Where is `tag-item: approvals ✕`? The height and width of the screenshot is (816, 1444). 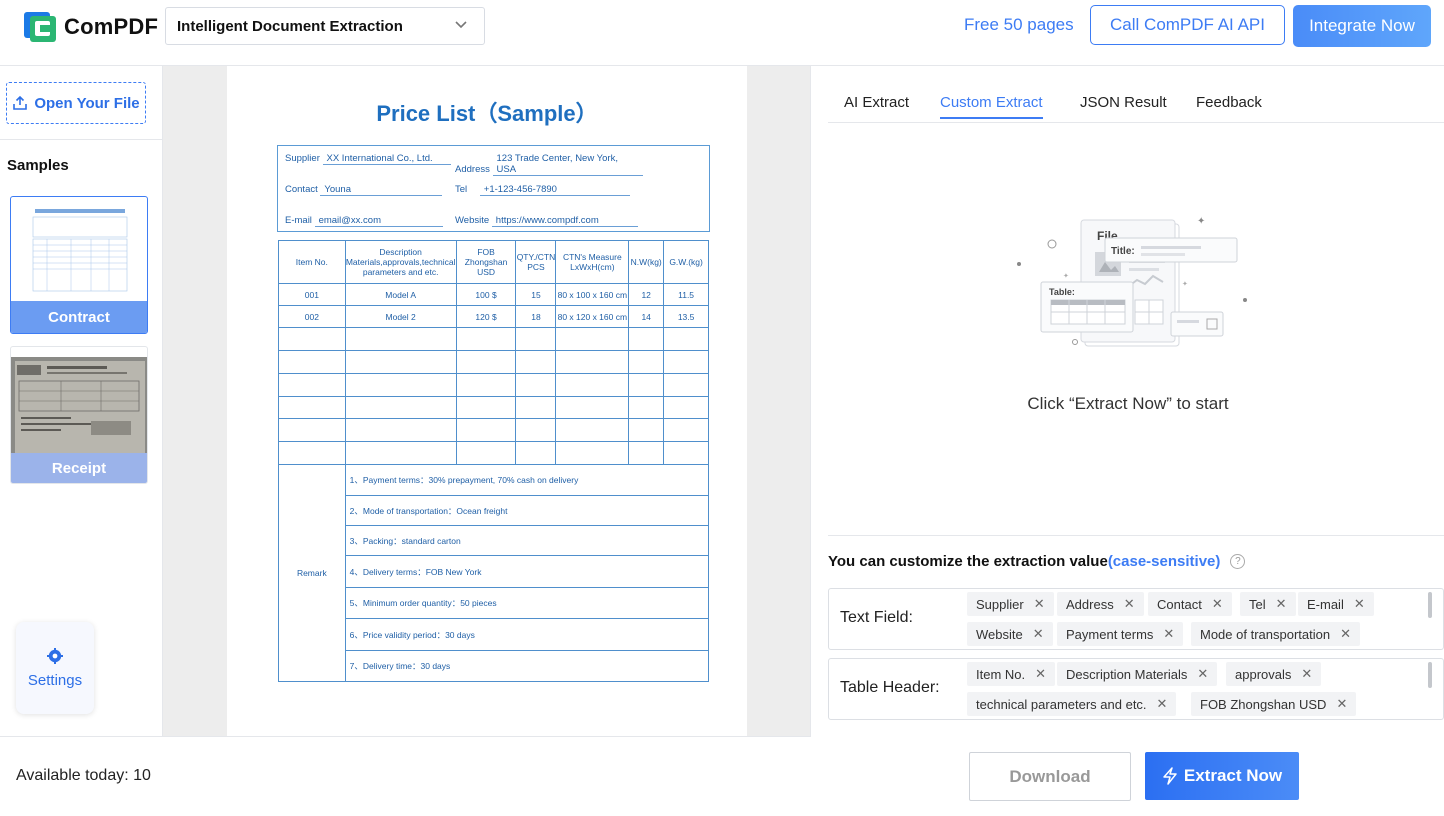
tag-item: approvals ✕ is located at coordinates (1274, 674).